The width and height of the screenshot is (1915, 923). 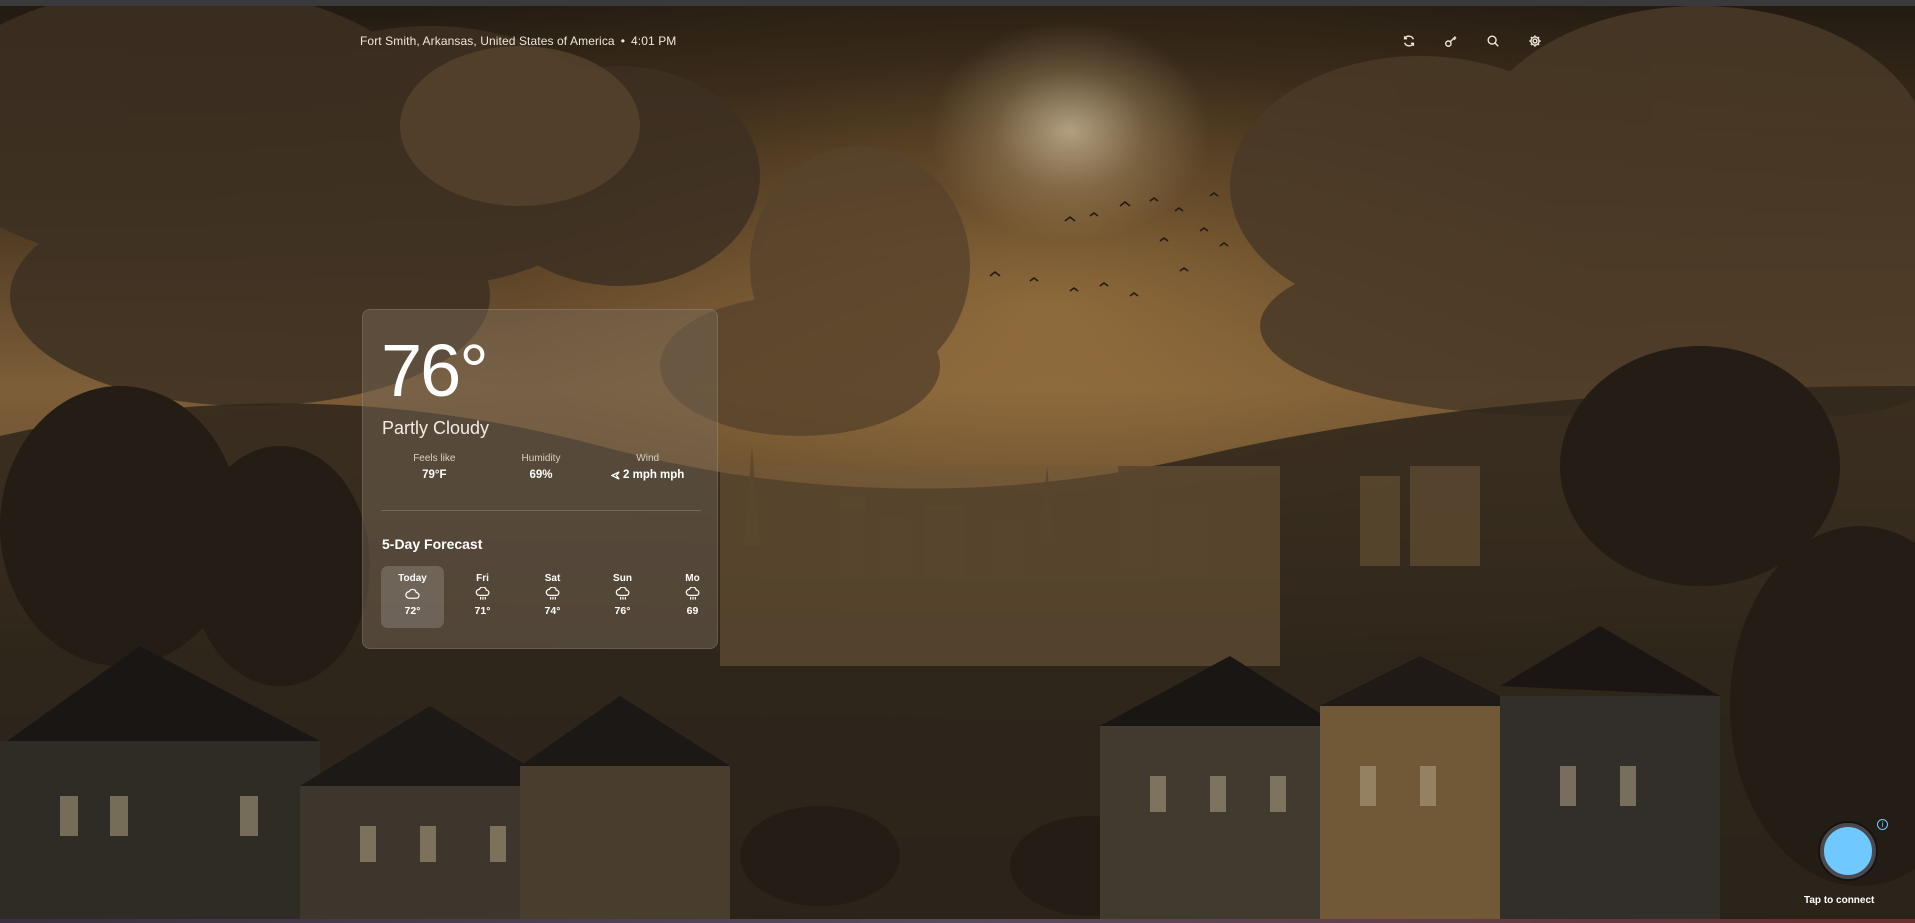 What do you see at coordinates (482, 578) in the screenshot?
I see `forecast-day-name: Fri` at bounding box center [482, 578].